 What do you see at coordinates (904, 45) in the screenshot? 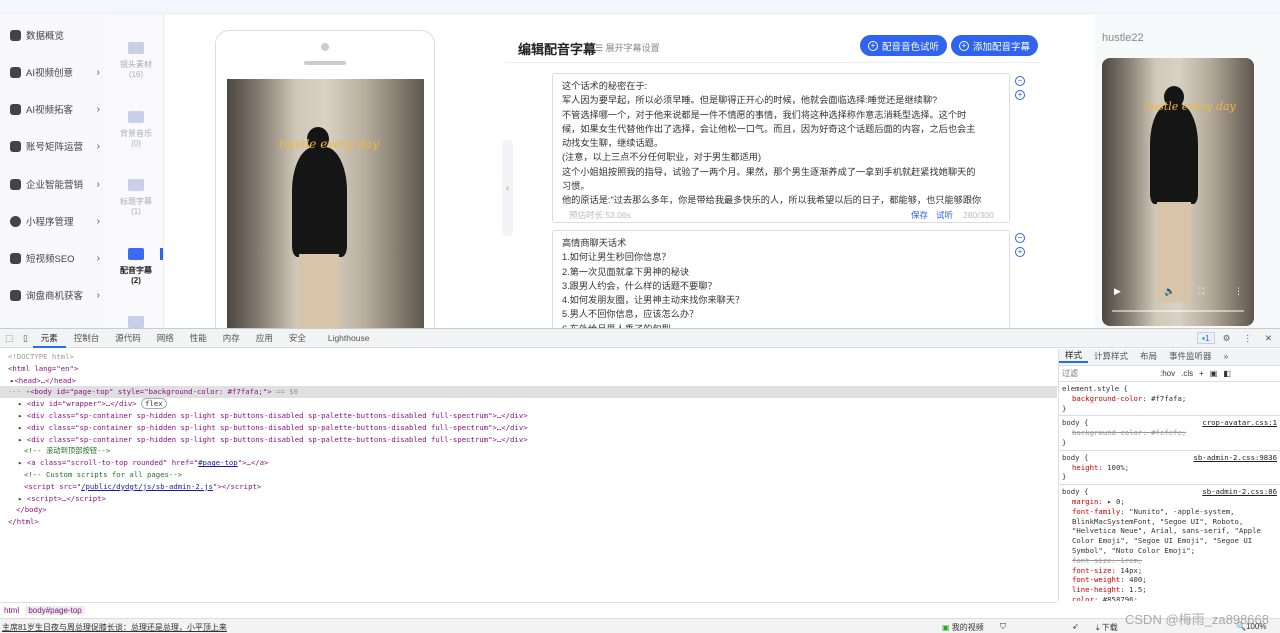
I see `preview-voice-button: + 配音音色试听` at bounding box center [904, 45].